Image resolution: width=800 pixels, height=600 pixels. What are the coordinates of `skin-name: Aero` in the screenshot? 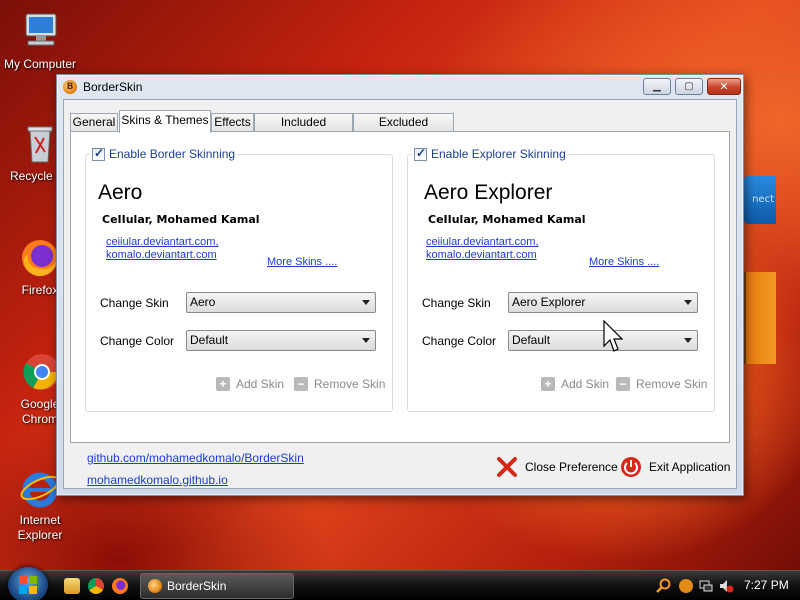 It's located at (120, 192).